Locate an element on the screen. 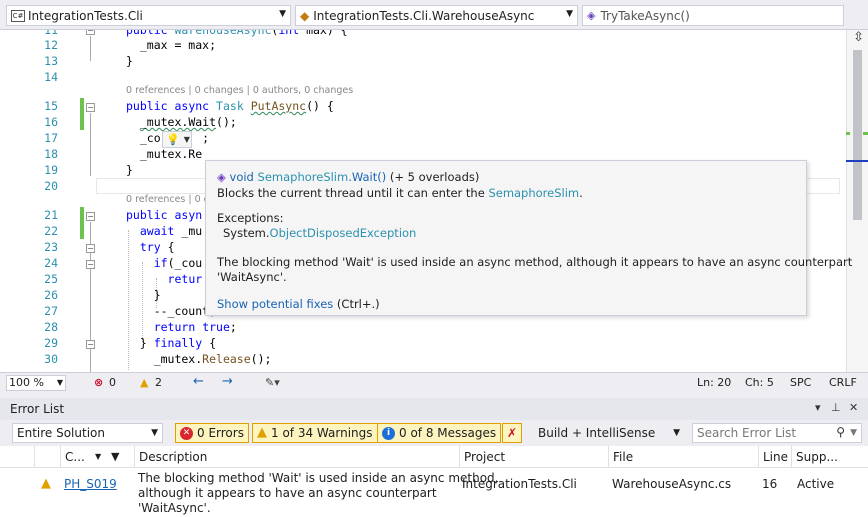 The image size is (868, 517). code-line-26: } is located at coordinates (143, 295).